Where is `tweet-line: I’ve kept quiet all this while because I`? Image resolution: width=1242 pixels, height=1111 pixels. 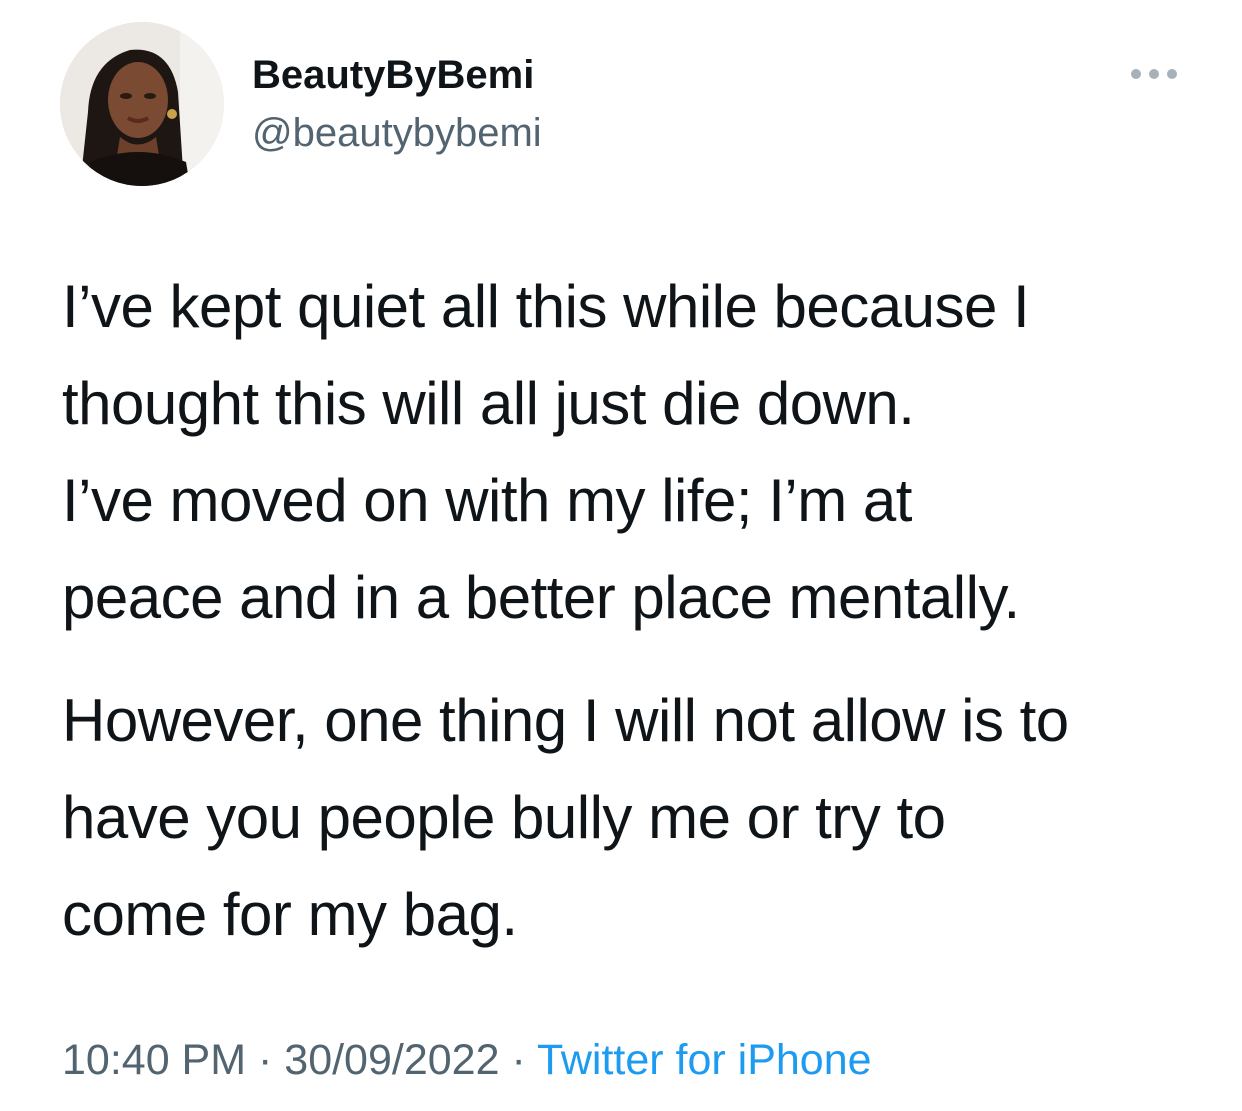
tweet-line: I’ve kept quiet all this while because I is located at coordinates (546, 306).